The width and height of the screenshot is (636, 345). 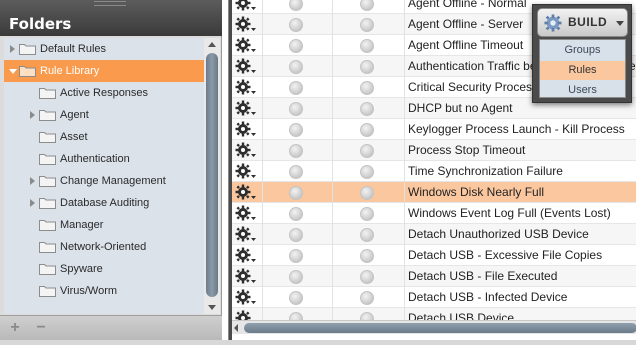 What do you see at coordinates (466, 45) in the screenshot?
I see `rule-name: Agent Offline Timeout` at bounding box center [466, 45].